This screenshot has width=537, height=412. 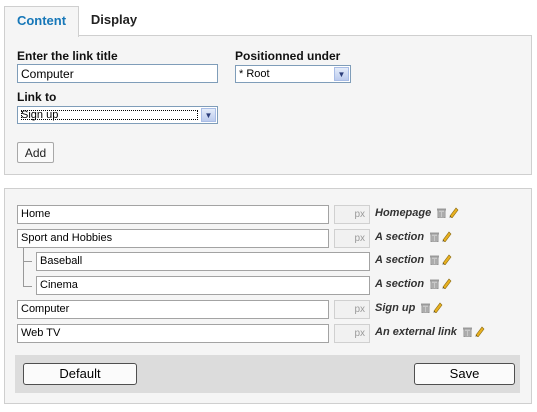 What do you see at coordinates (67, 56) in the screenshot?
I see `link-title-label: Enter the link title` at bounding box center [67, 56].